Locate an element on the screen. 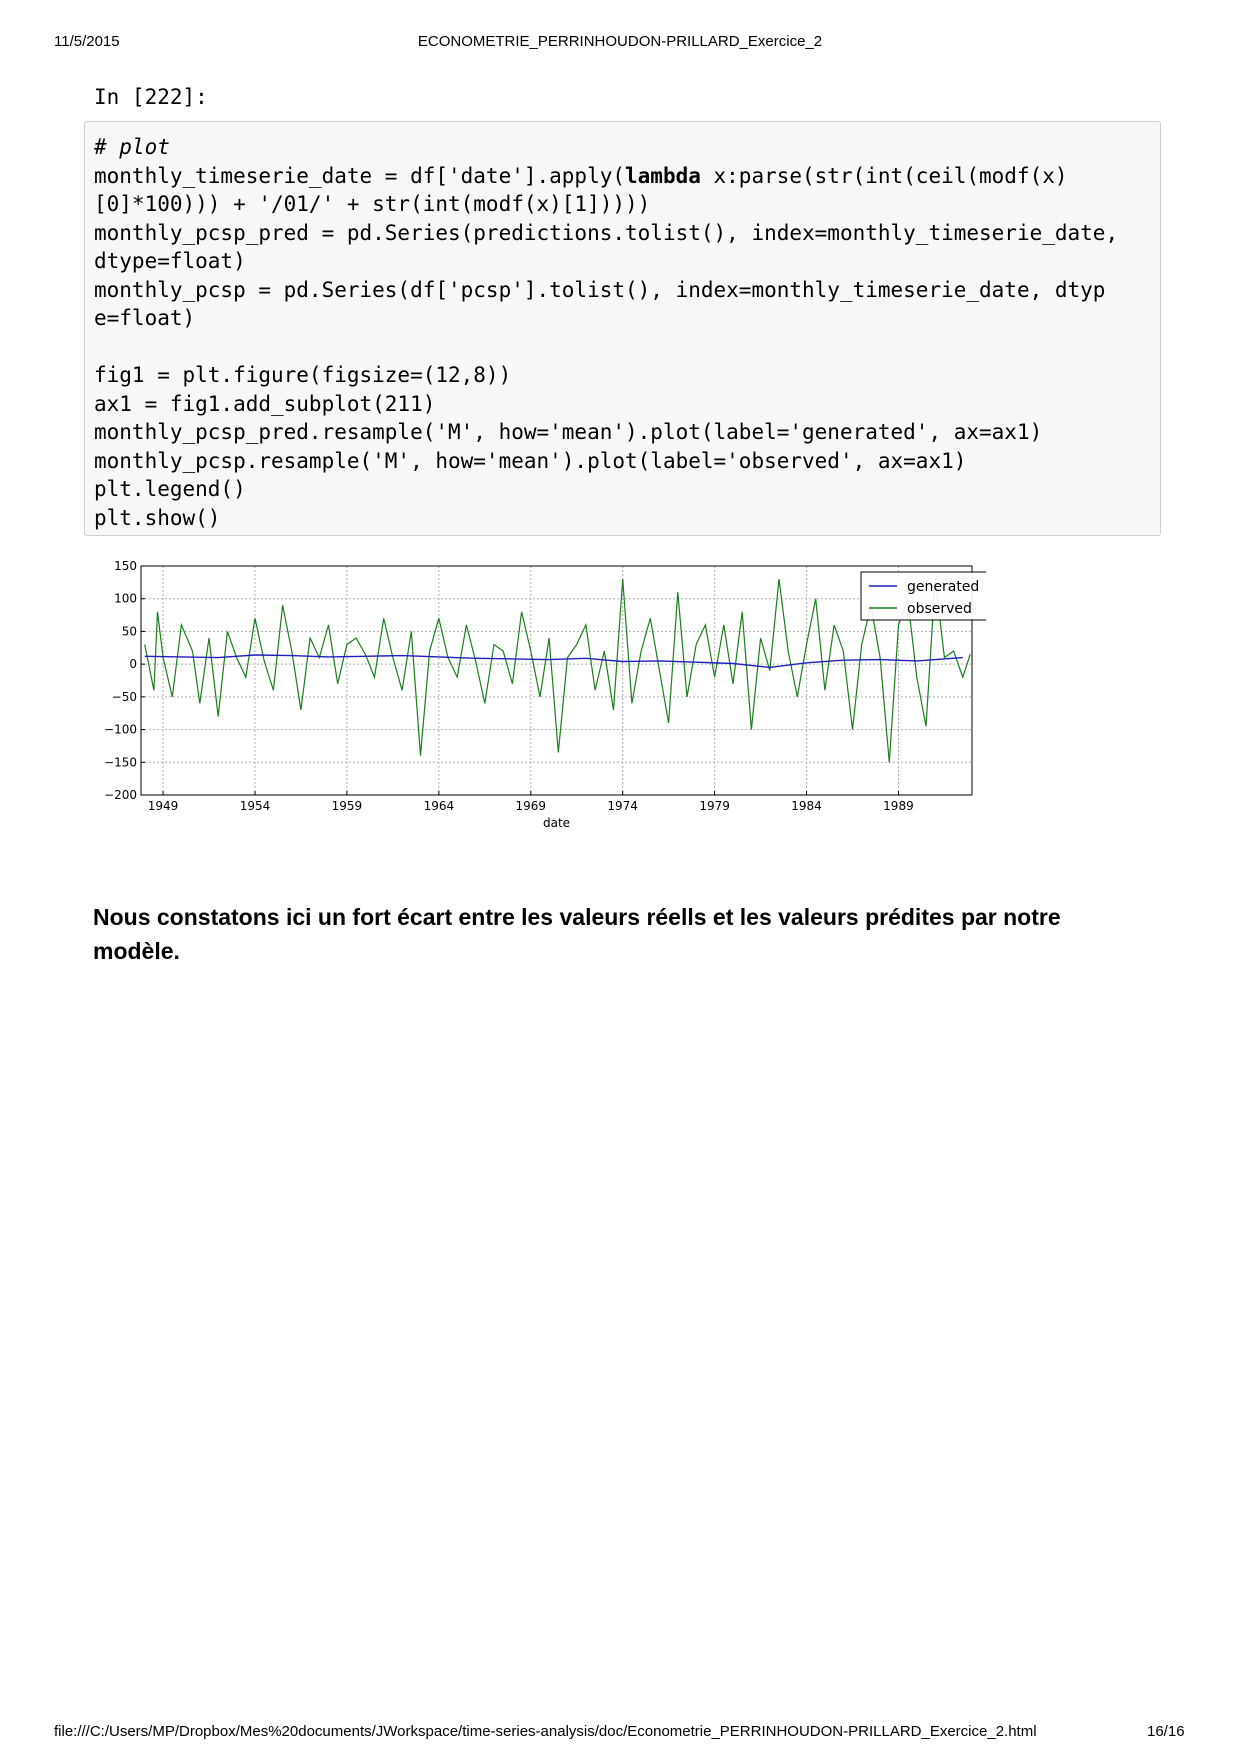 The image size is (1240, 1754). y-tick-label: −200 is located at coordinates (120, 795).